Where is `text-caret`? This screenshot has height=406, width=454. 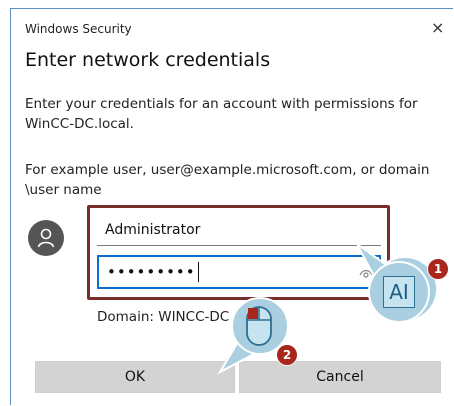 text-caret is located at coordinates (198, 272).